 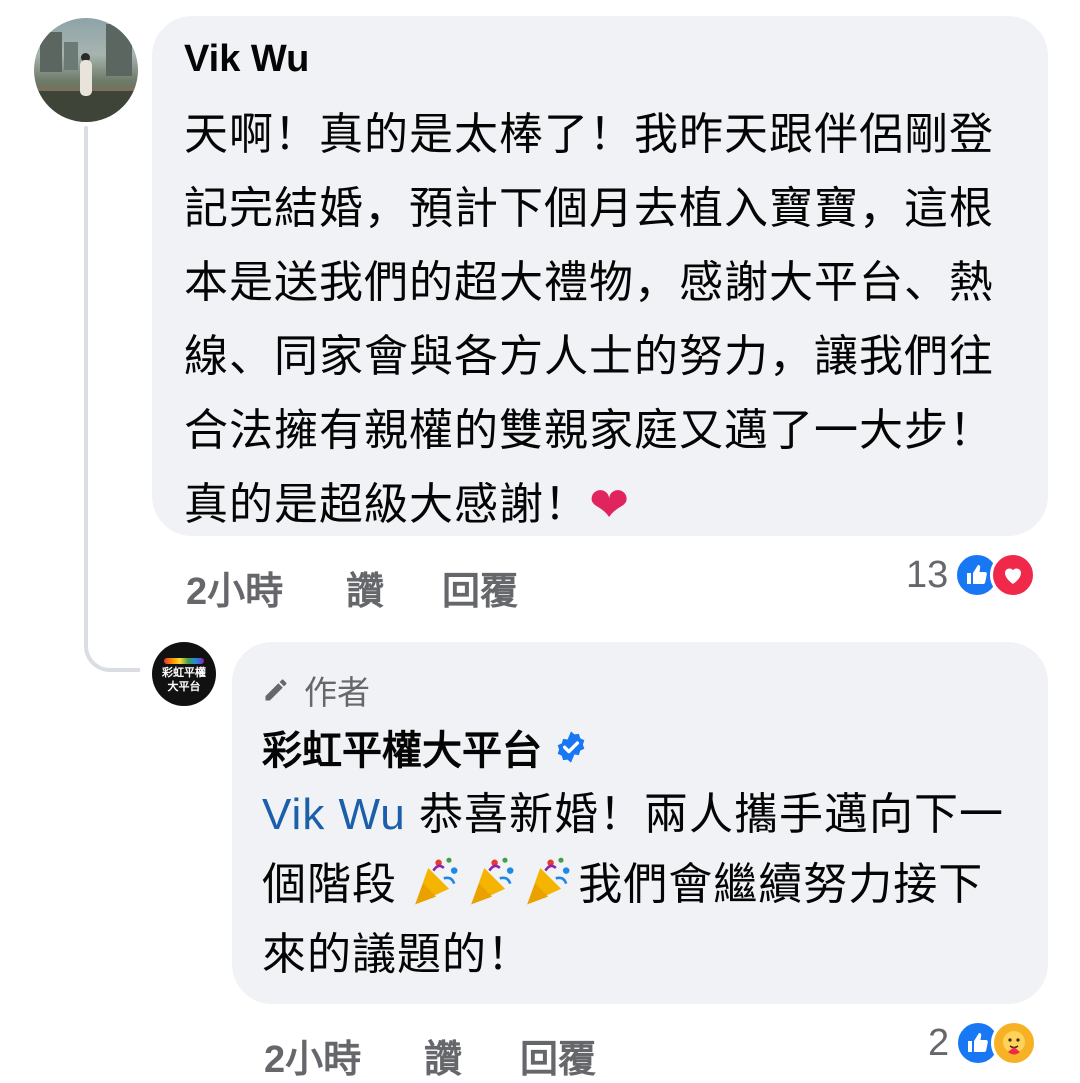 I want to click on comment-timestamp: 2小時, so click(x=234, y=587).